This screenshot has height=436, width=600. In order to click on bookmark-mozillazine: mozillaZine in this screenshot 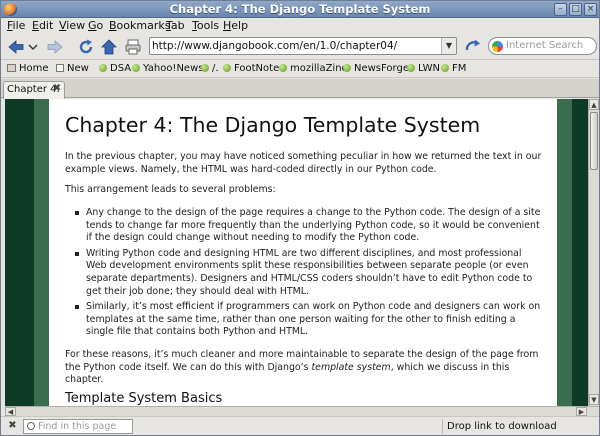, I will do `click(313, 68)`.